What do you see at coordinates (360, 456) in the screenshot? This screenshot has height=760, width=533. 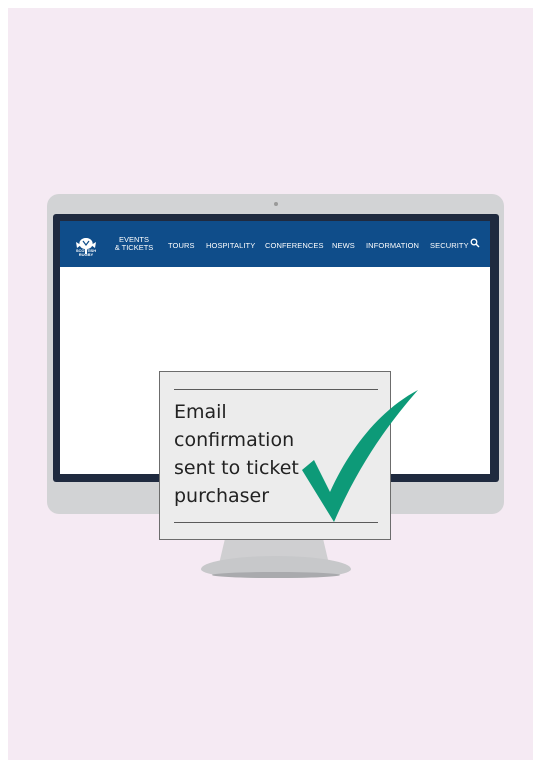 I see `checkmark-icon` at bounding box center [360, 456].